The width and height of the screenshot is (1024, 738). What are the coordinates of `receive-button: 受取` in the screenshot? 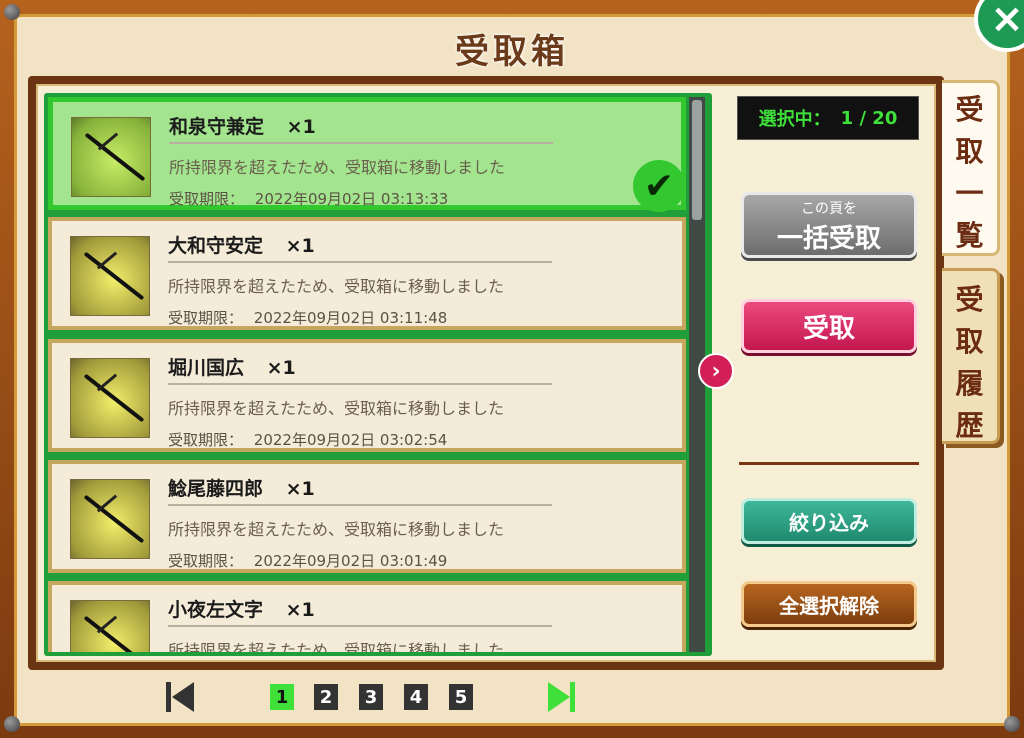 It's located at (829, 326).